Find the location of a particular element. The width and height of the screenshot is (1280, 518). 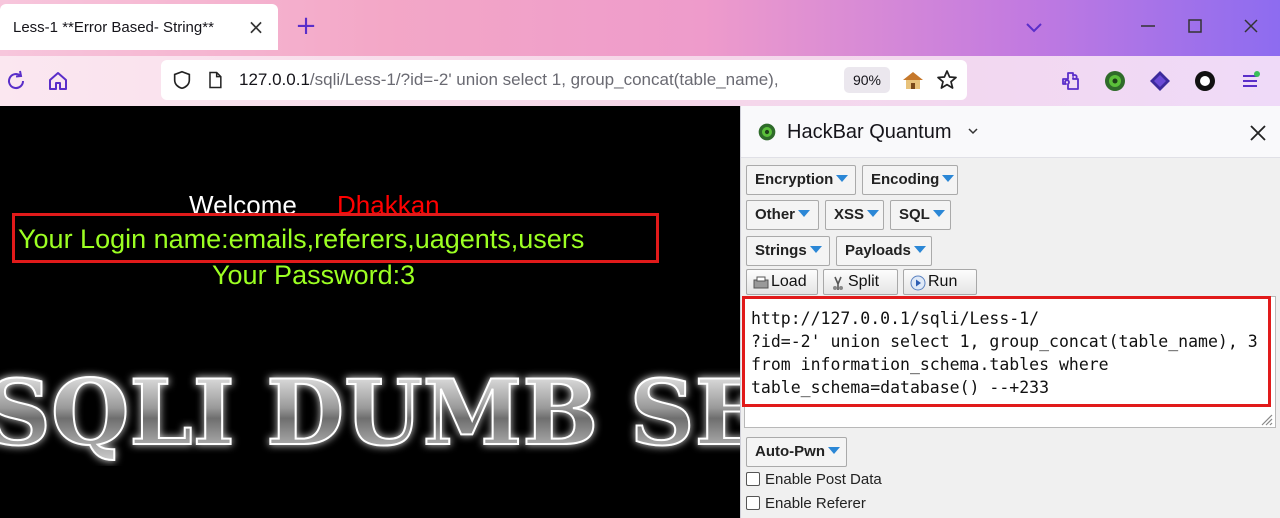

payloads-label: Payloads is located at coordinates (878, 250).